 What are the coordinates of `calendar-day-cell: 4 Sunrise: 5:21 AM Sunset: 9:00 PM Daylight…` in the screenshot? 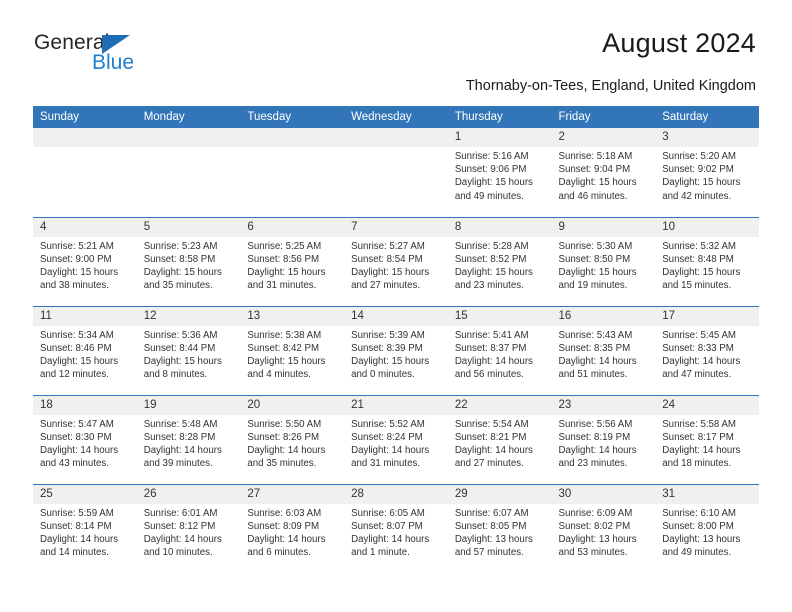 It's located at (85, 261).